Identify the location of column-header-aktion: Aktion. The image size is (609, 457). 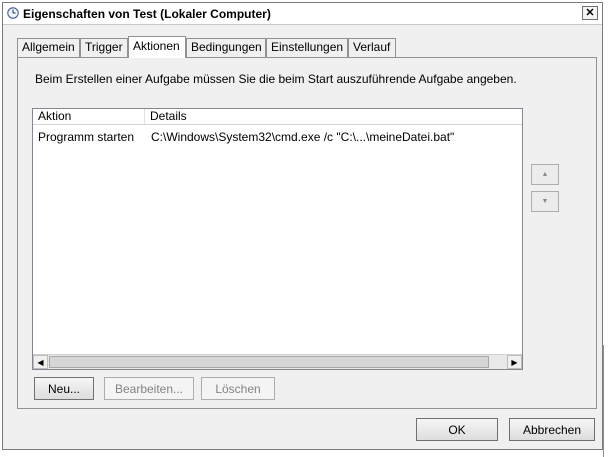
(89, 116).